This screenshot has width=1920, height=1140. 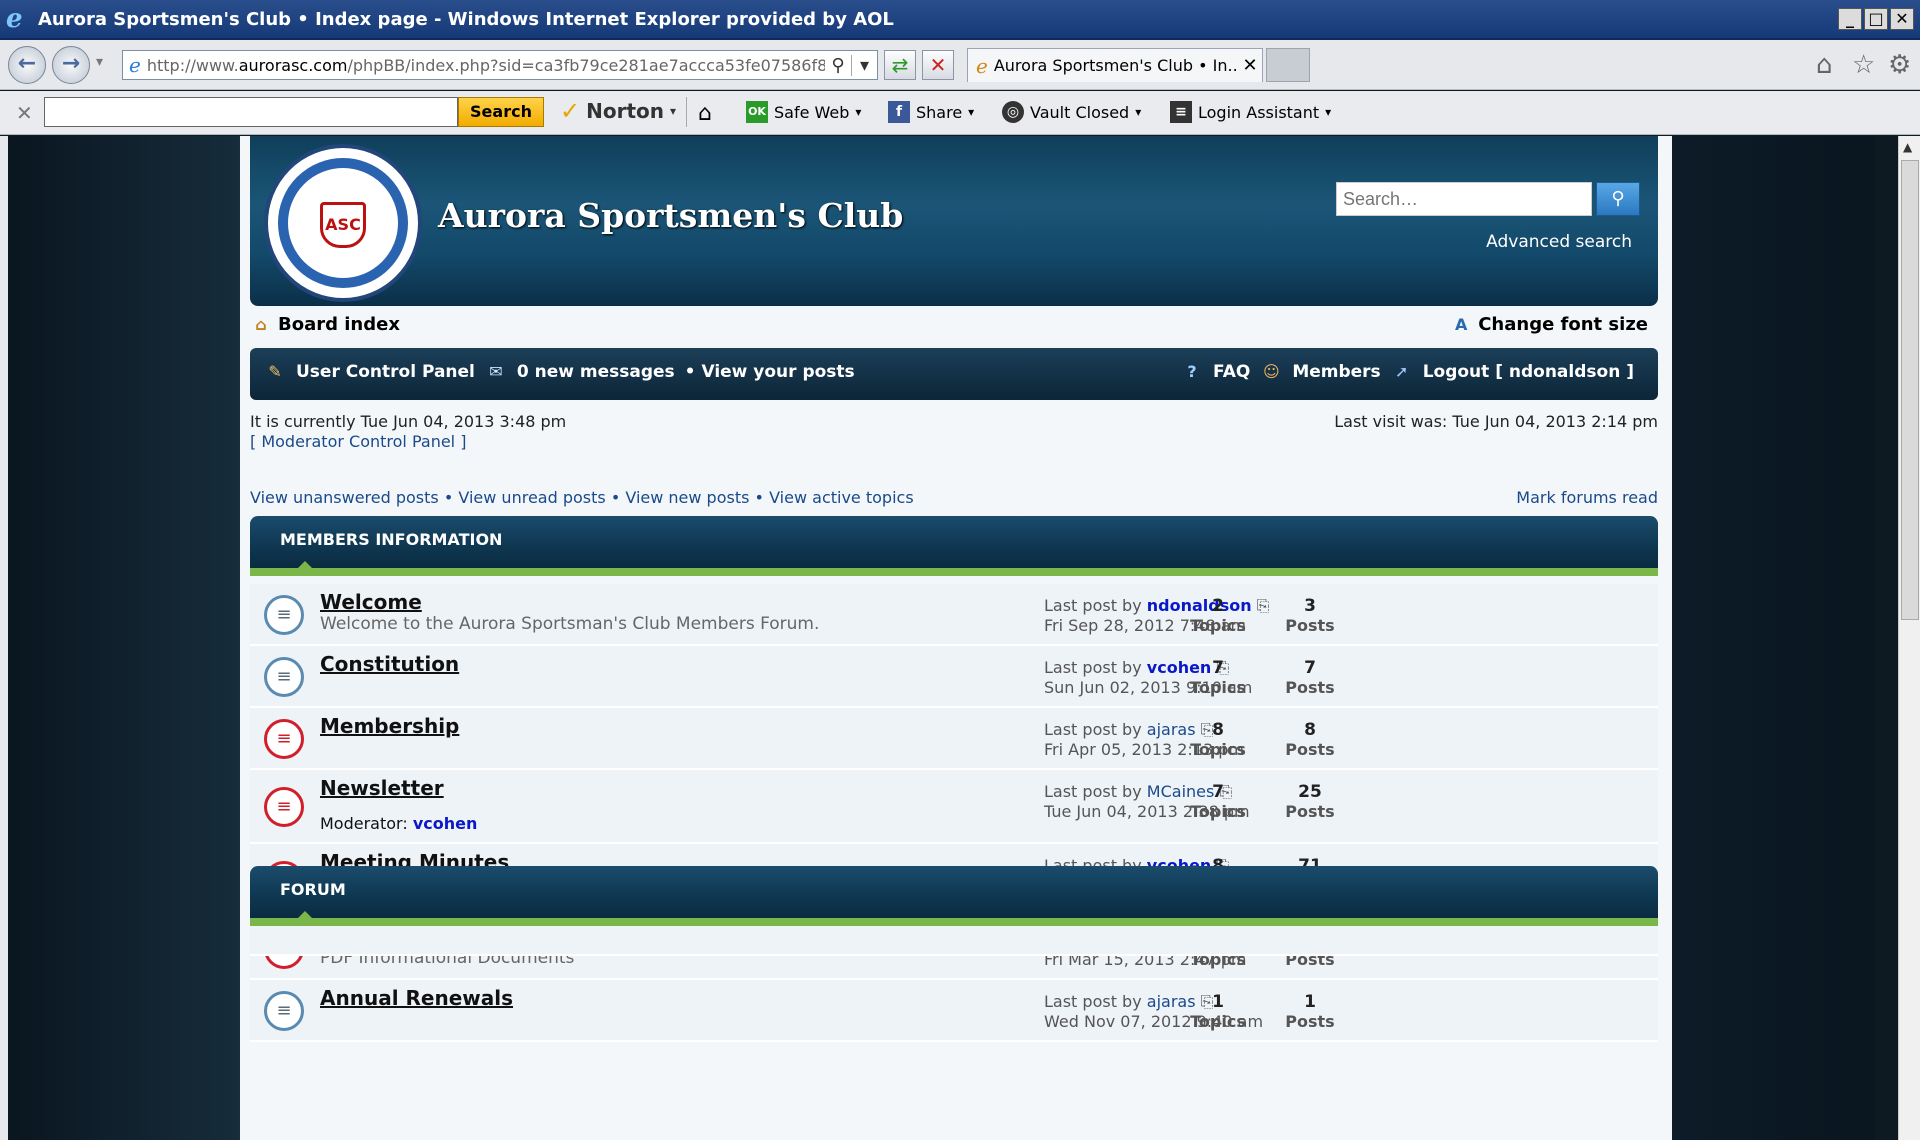 I want to click on members-icon: ☺, so click(x=1271, y=371).